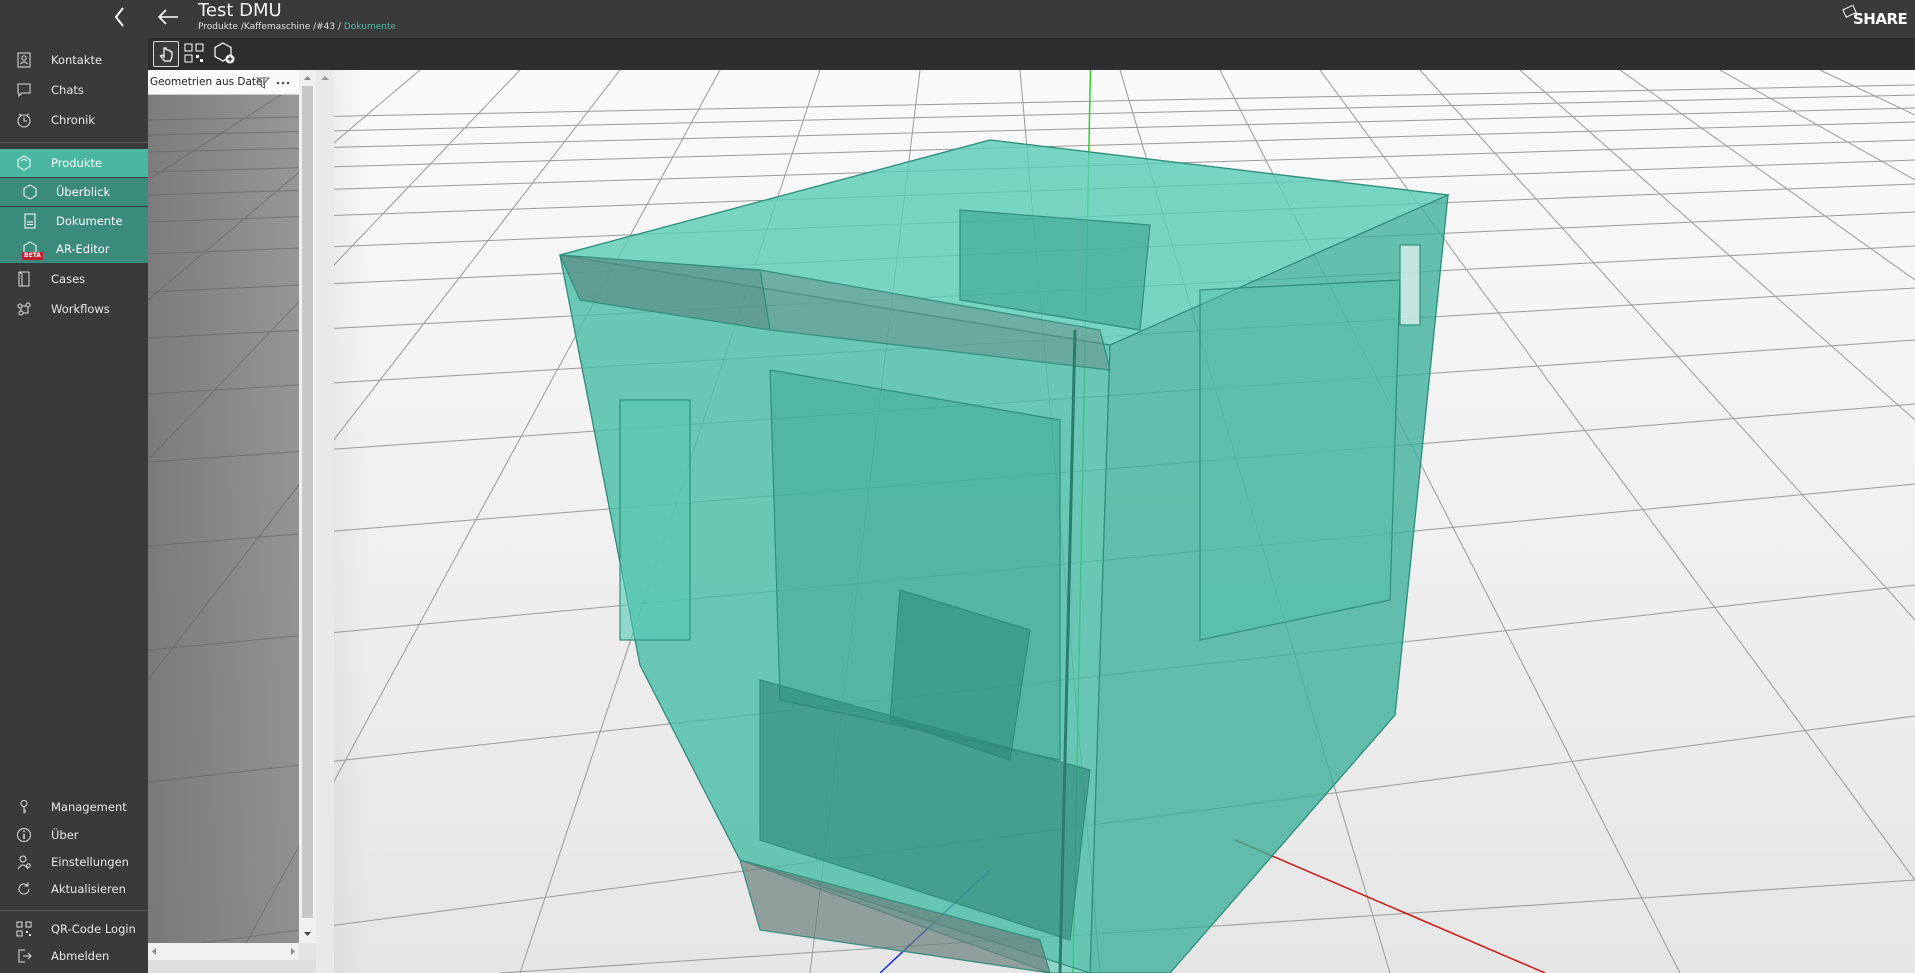 The image size is (1915, 973). What do you see at coordinates (24, 279) in the screenshot?
I see `case-icon` at bounding box center [24, 279].